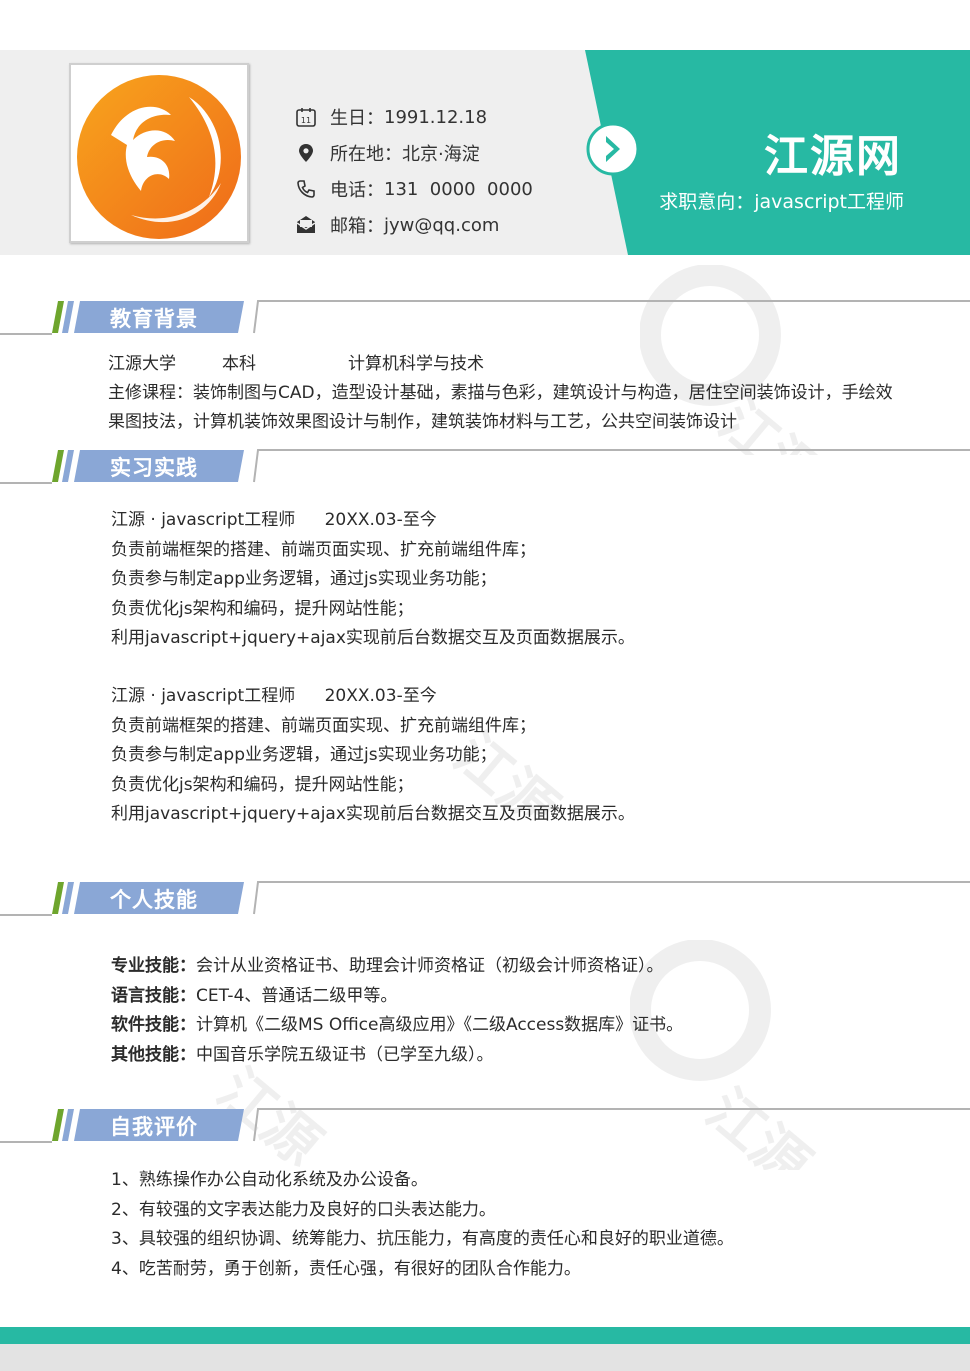 This screenshot has height=1371, width=970. I want to click on phone-icon, so click(306, 189).